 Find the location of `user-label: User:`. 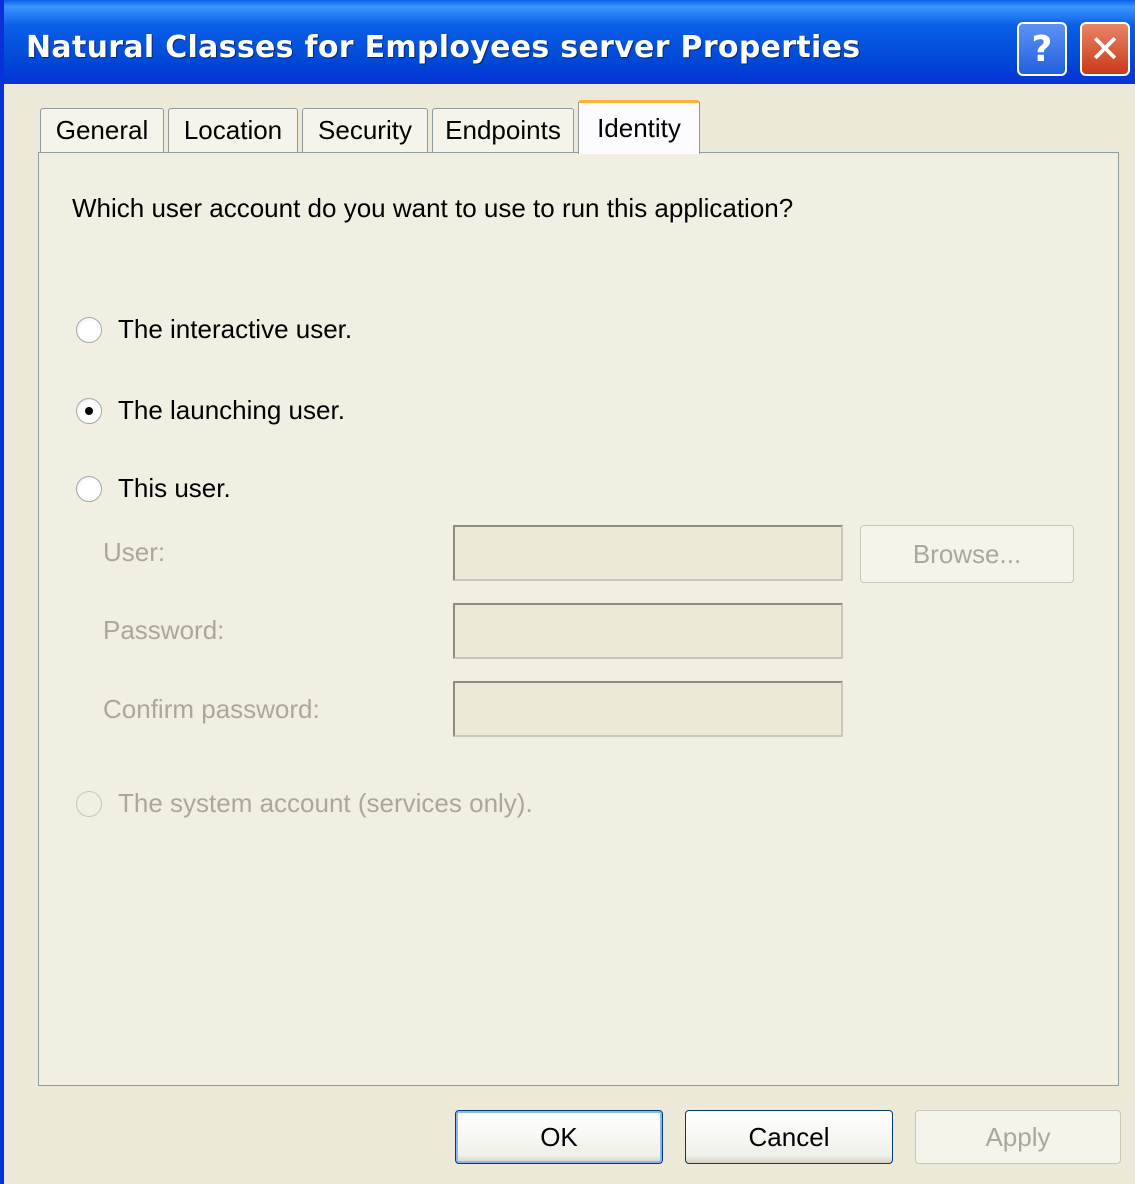

user-label: User: is located at coordinates (134, 552).